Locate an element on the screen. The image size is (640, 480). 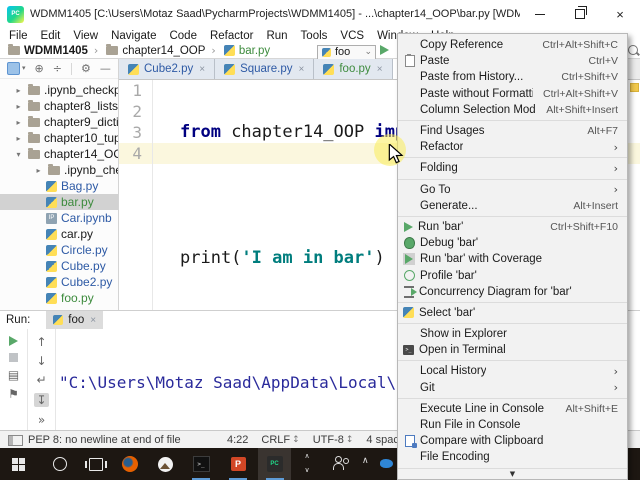
tree-item-ipynb-checkpoints-nested: ▸ .ipynb_checkpoints is located at coordinates (59, 170).